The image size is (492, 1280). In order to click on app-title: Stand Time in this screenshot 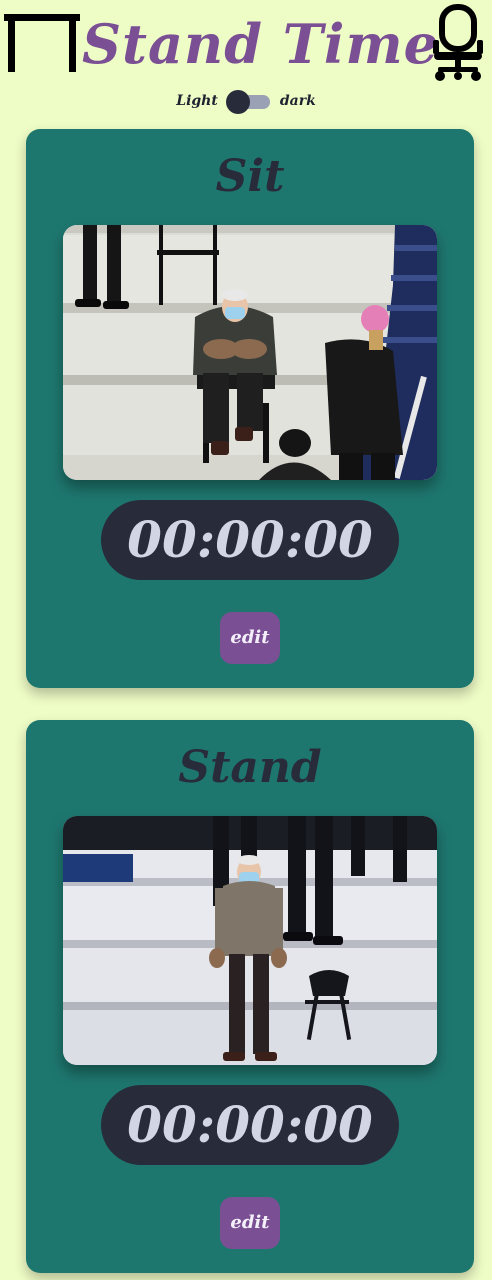, I will do `click(260, 44)`.